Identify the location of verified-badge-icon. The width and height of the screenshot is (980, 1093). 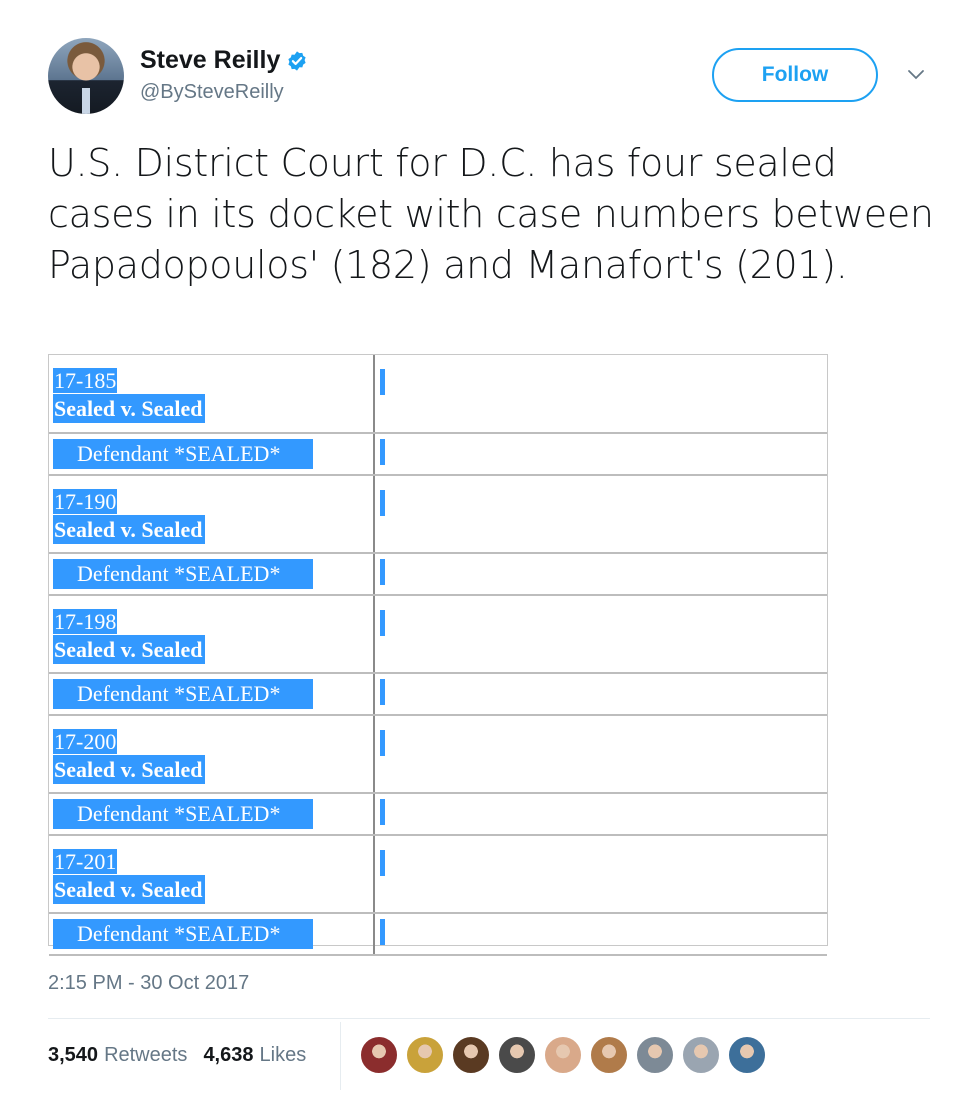
(297, 60).